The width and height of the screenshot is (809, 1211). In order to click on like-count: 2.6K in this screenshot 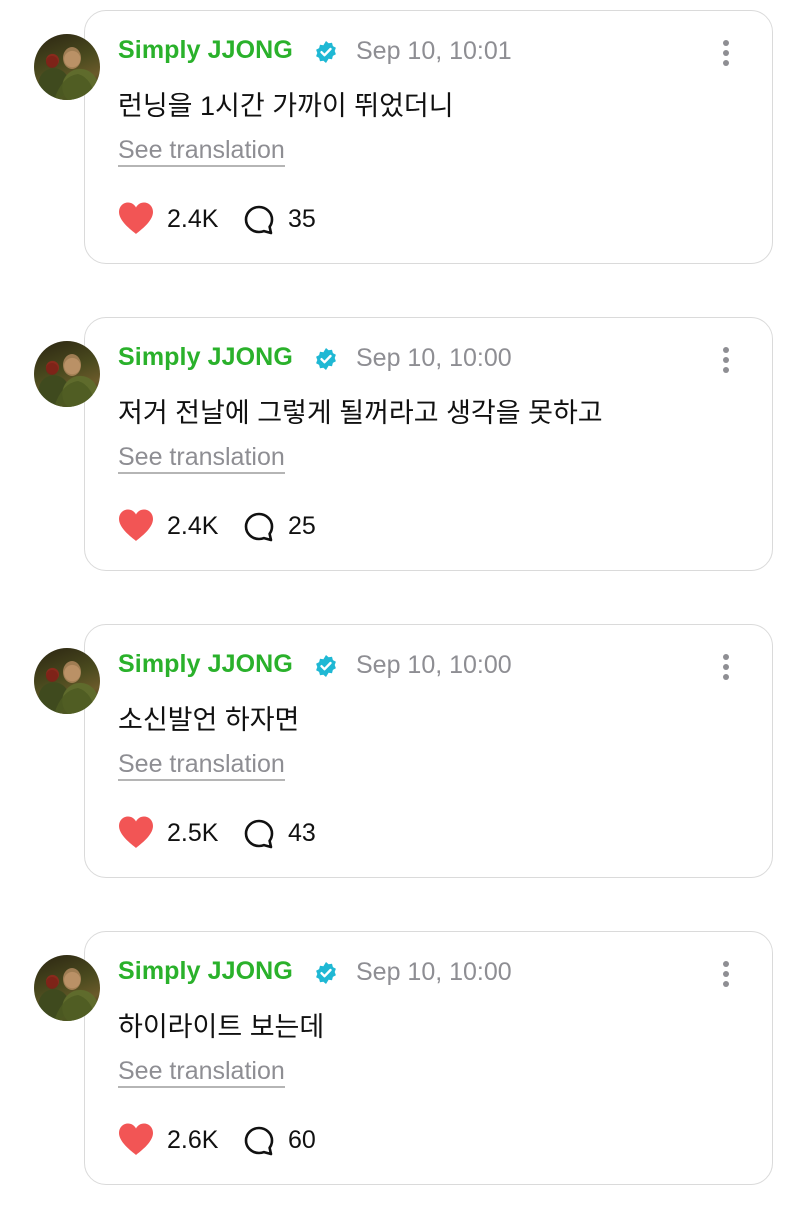, I will do `click(193, 1140)`.